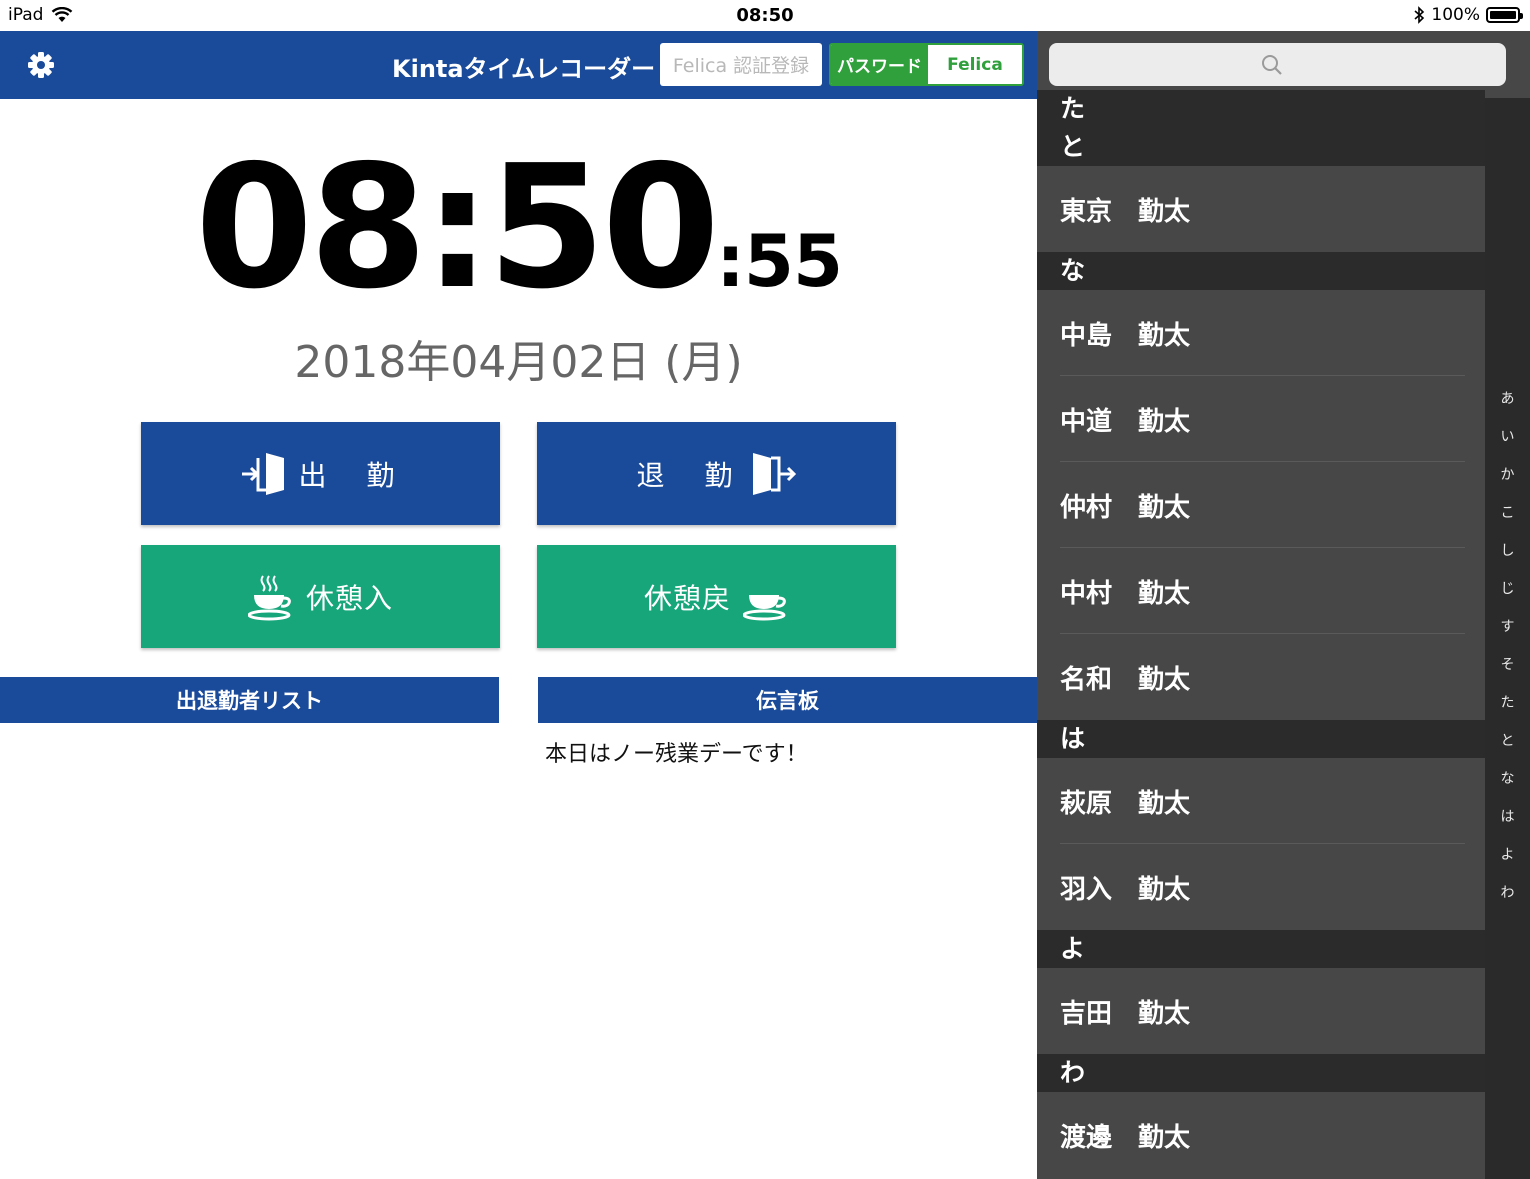  I want to click on exit-door-icon, so click(774, 473).